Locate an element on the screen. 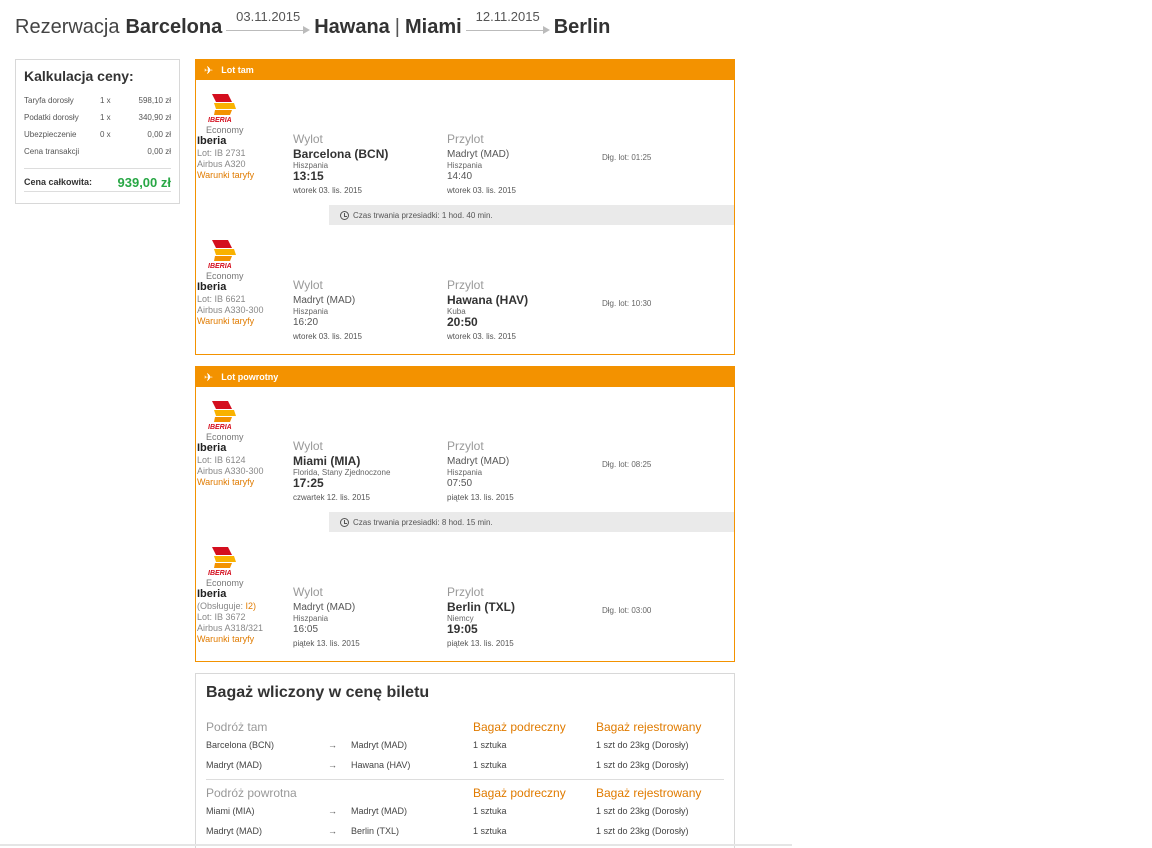  departure-place: Miami (MIA) is located at coordinates (327, 461).